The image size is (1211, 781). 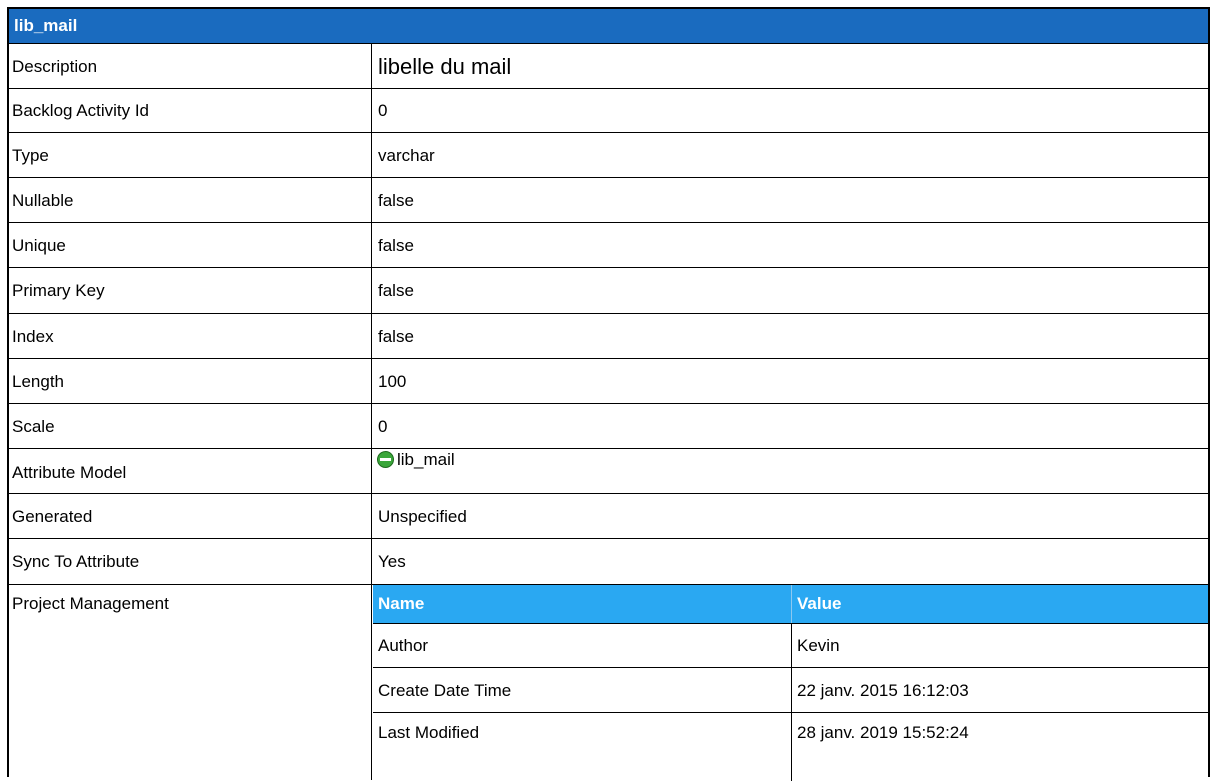 What do you see at coordinates (406, 155) in the screenshot?
I see `row-value: varchar` at bounding box center [406, 155].